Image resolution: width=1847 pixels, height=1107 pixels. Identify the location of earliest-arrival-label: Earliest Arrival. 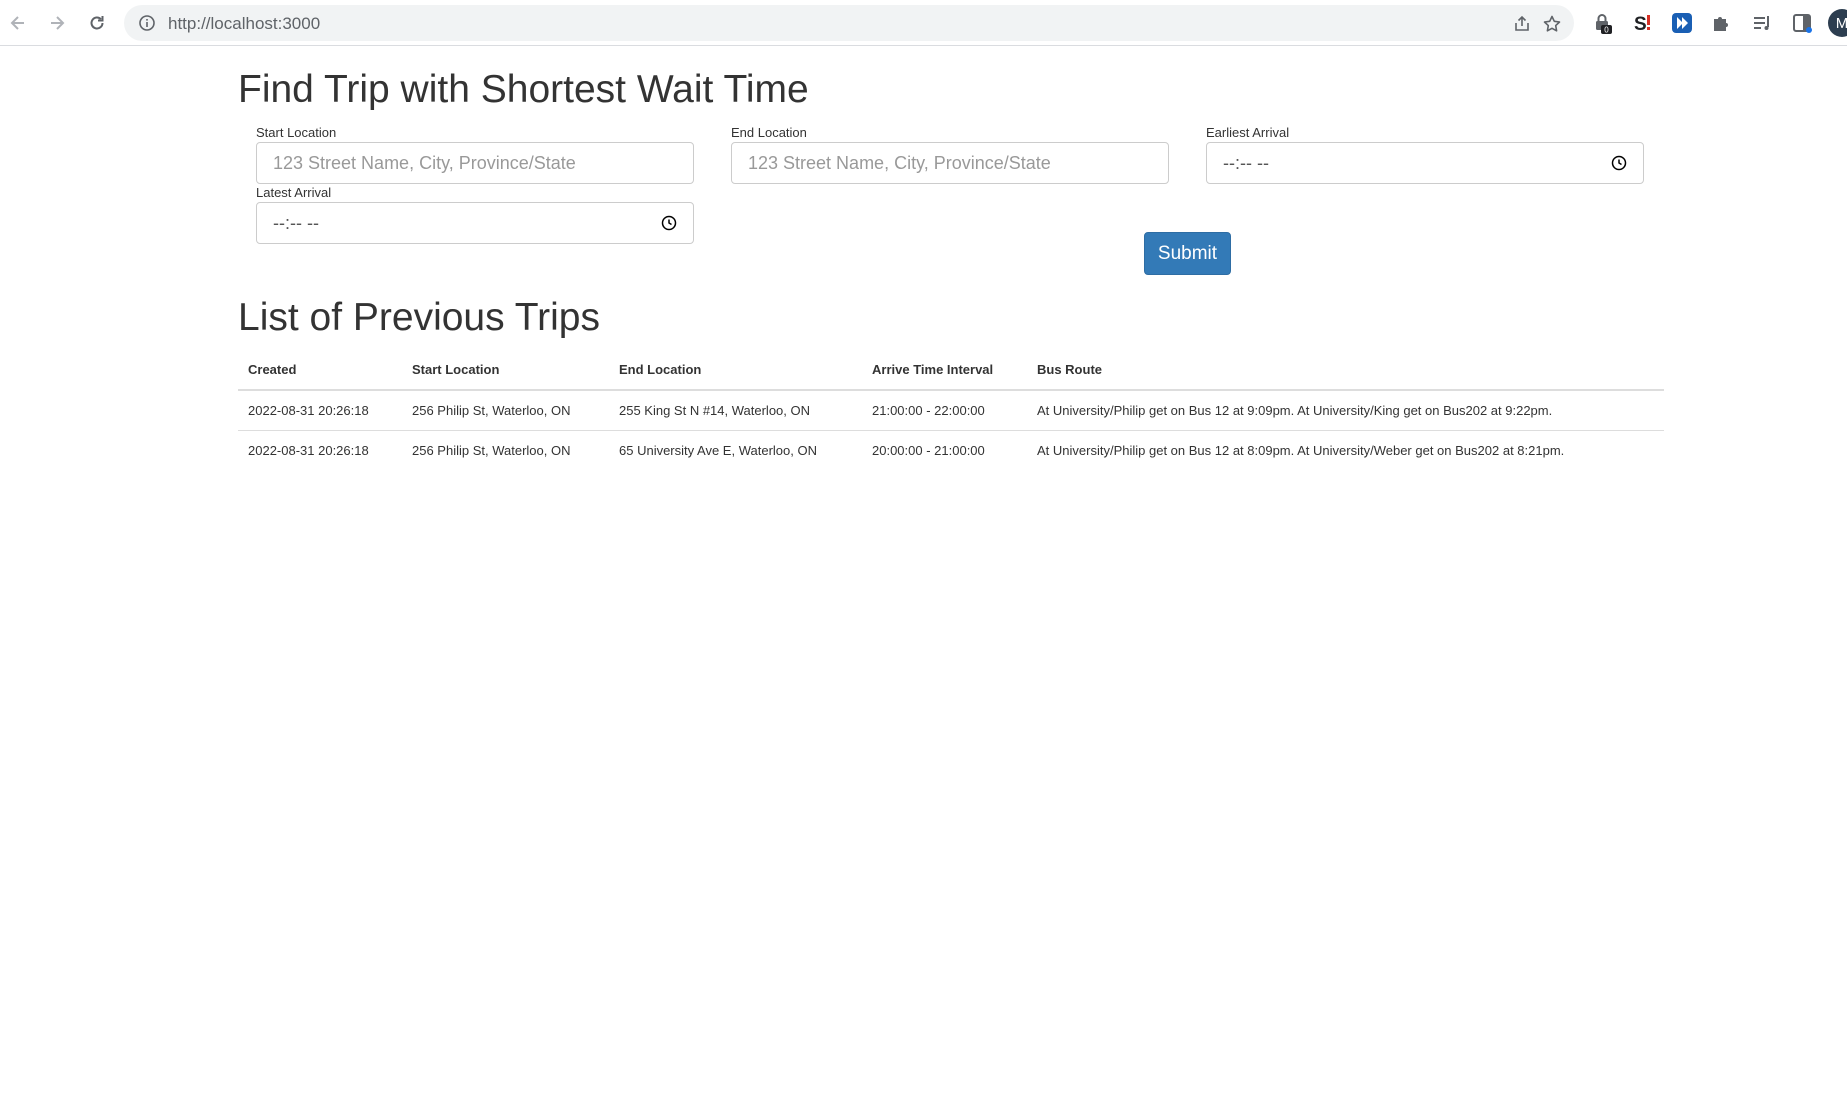
(1248, 132).